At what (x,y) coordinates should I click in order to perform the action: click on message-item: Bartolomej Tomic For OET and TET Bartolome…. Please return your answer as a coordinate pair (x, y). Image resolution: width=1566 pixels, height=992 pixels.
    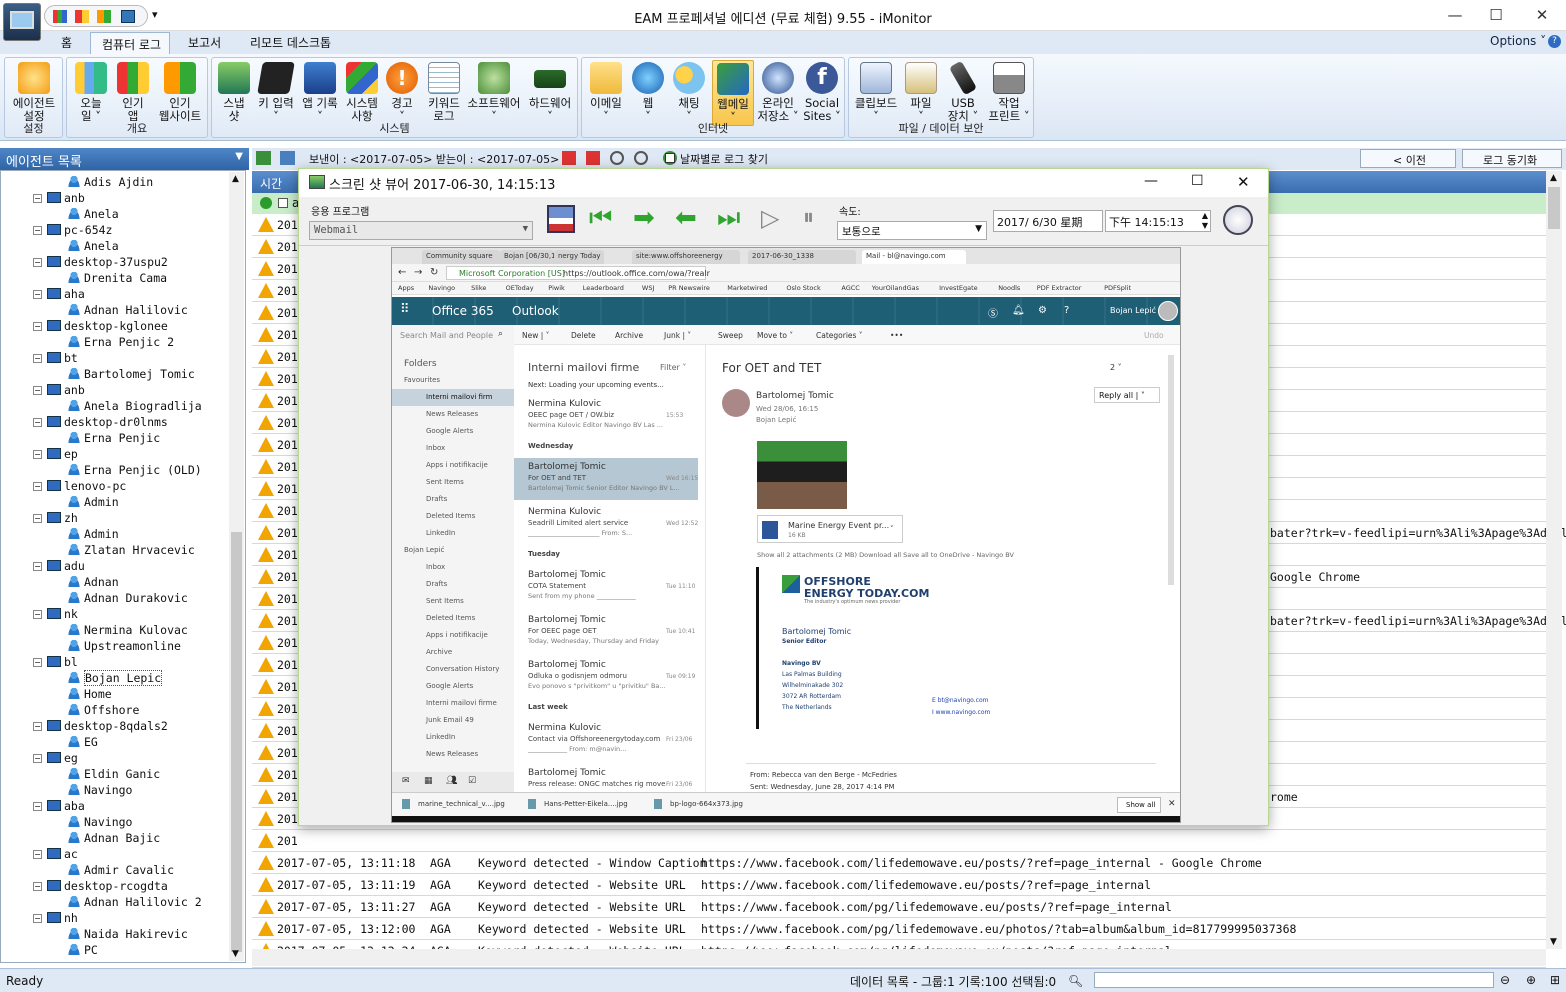
    Looking at the image, I should click on (606, 479).